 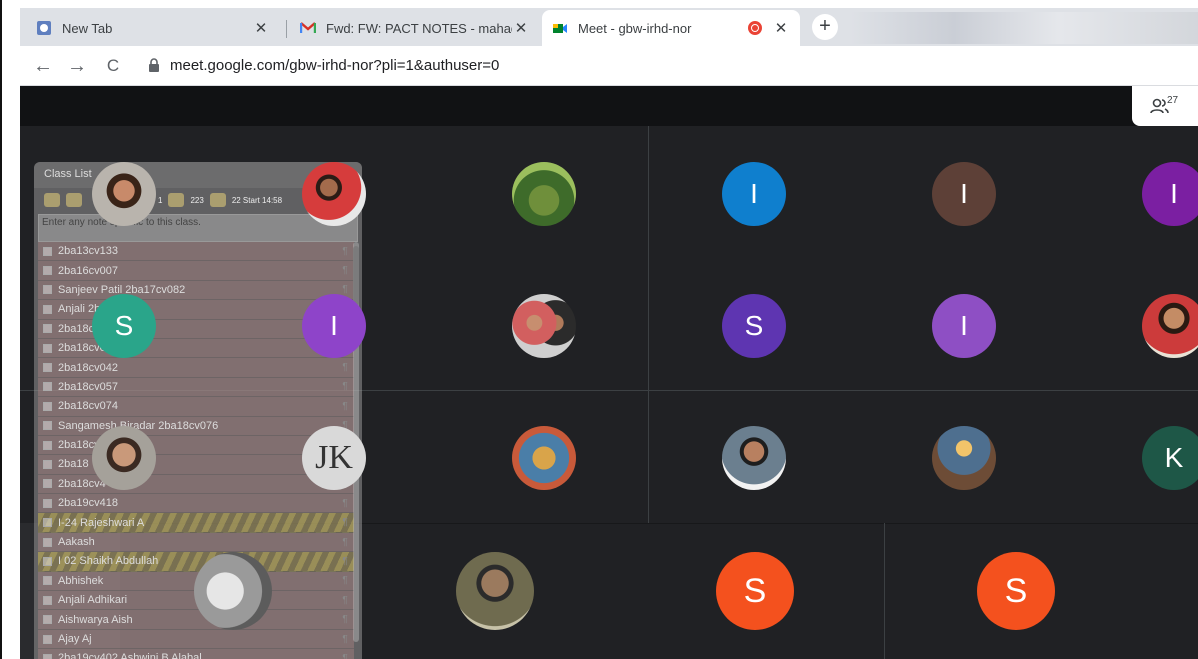 What do you see at coordinates (196, 542) in the screenshot?
I see `student-row: Aakash ¶` at bounding box center [196, 542].